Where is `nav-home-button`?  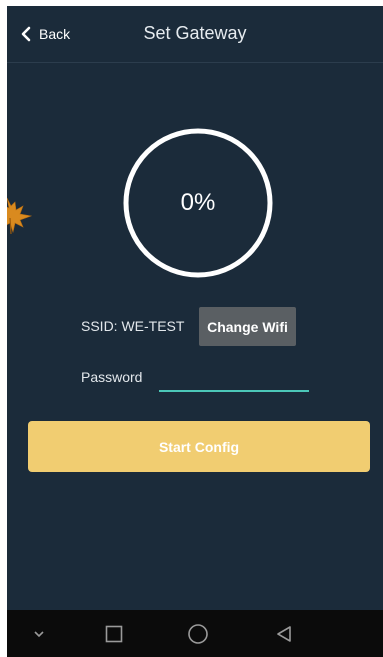 nav-home-button is located at coordinates (198, 633).